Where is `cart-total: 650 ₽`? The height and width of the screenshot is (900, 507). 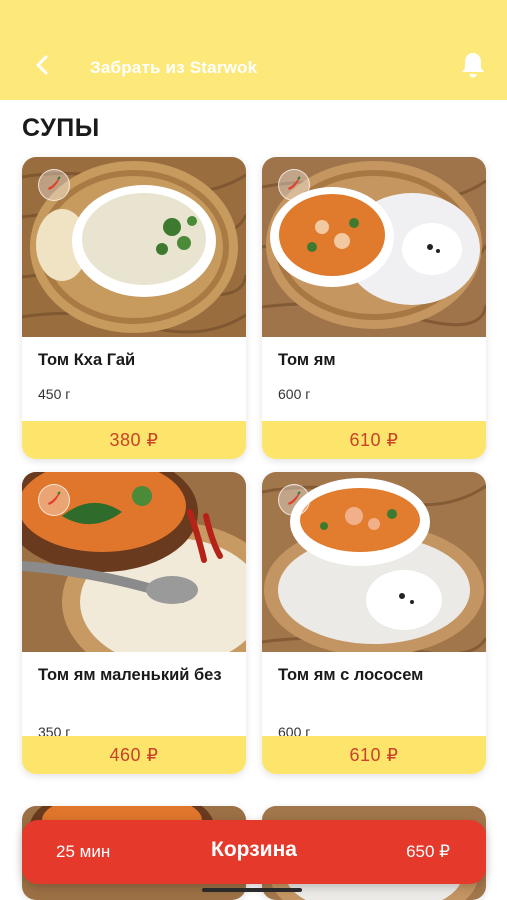 cart-total: 650 ₽ is located at coordinates (428, 851).